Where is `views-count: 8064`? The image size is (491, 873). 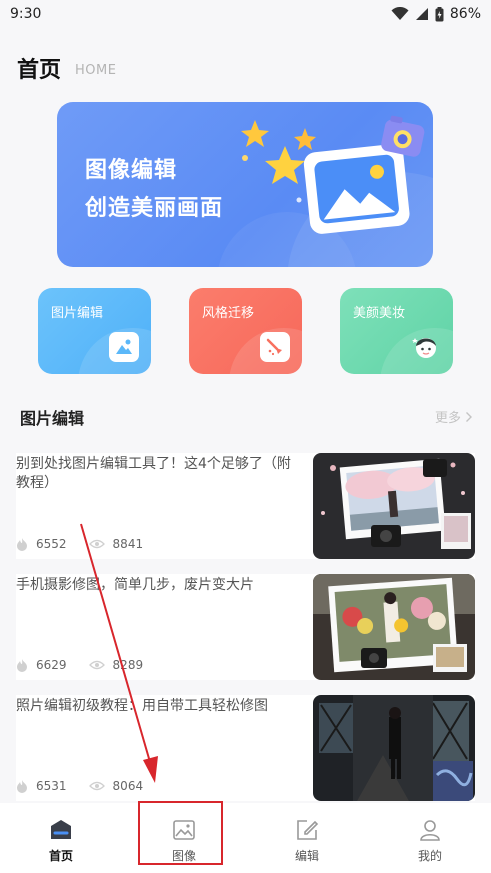 views-count: 8064 is located at coordinates (128, 786).